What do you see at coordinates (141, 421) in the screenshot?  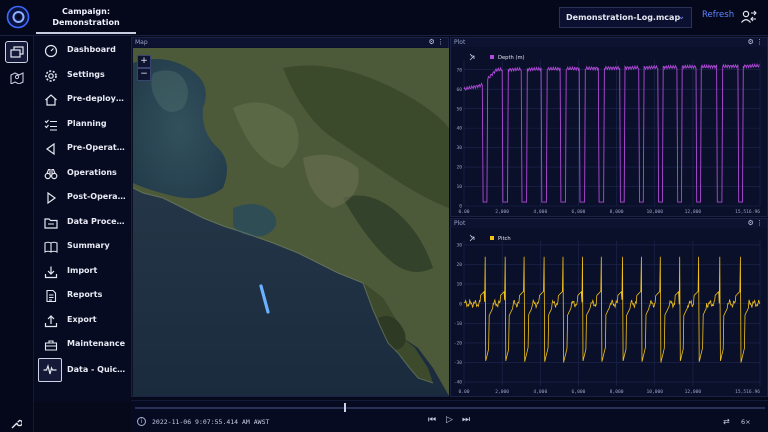 I see `info-icon: i` at bounding box center [141, 421].